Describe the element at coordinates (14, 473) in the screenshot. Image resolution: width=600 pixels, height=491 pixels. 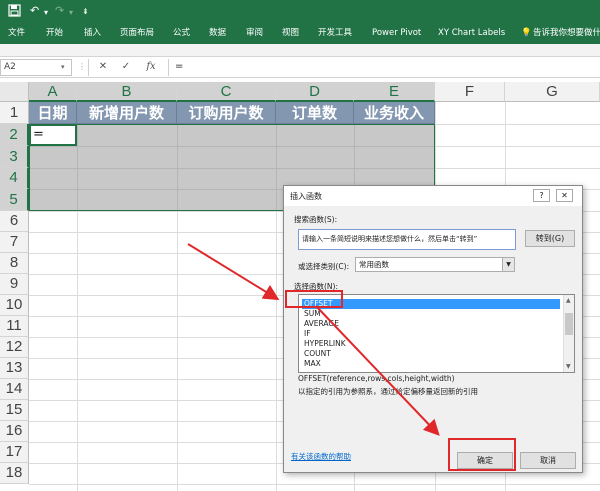
I see `row-header-18: 18` at that location.